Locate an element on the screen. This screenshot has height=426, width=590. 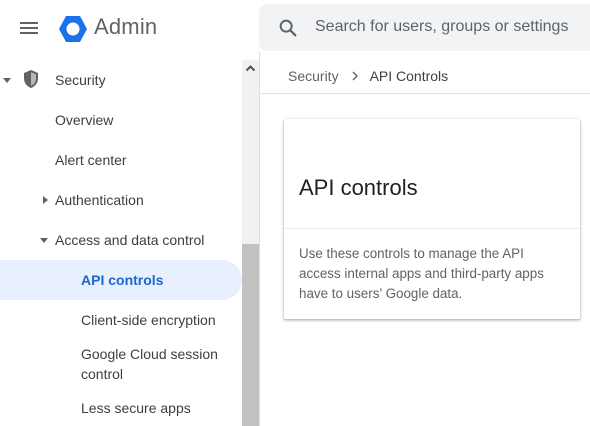
sidebar-item-label: Overview is located at coordinates (84, 120).